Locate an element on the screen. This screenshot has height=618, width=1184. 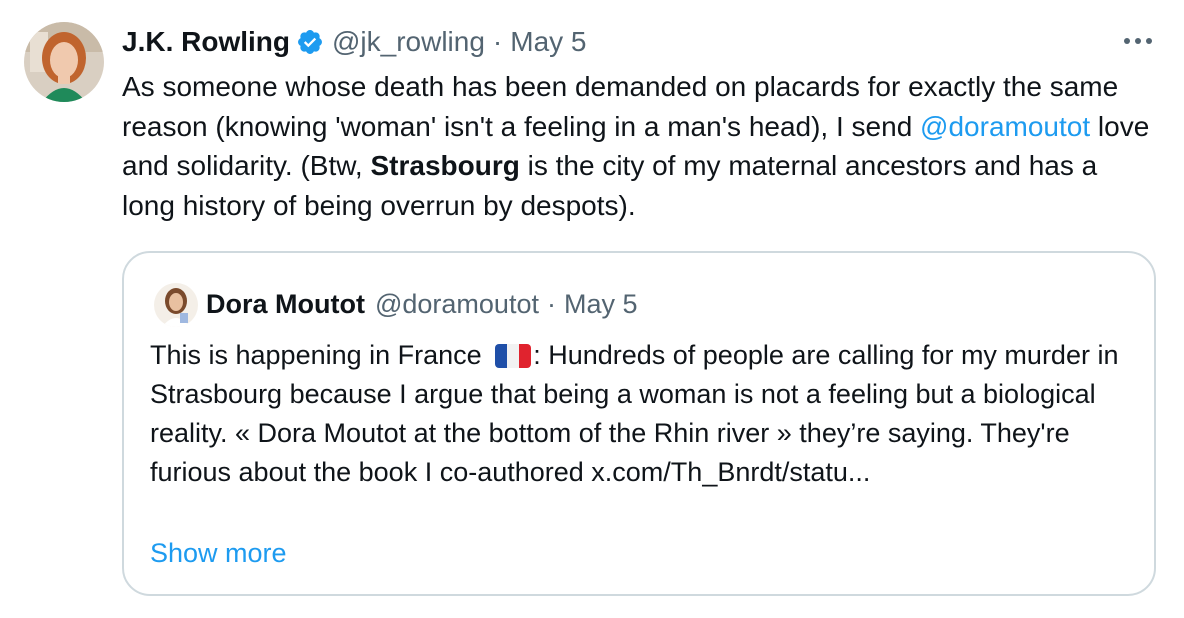
france-flag-icon is located at coordinates (513, 356).